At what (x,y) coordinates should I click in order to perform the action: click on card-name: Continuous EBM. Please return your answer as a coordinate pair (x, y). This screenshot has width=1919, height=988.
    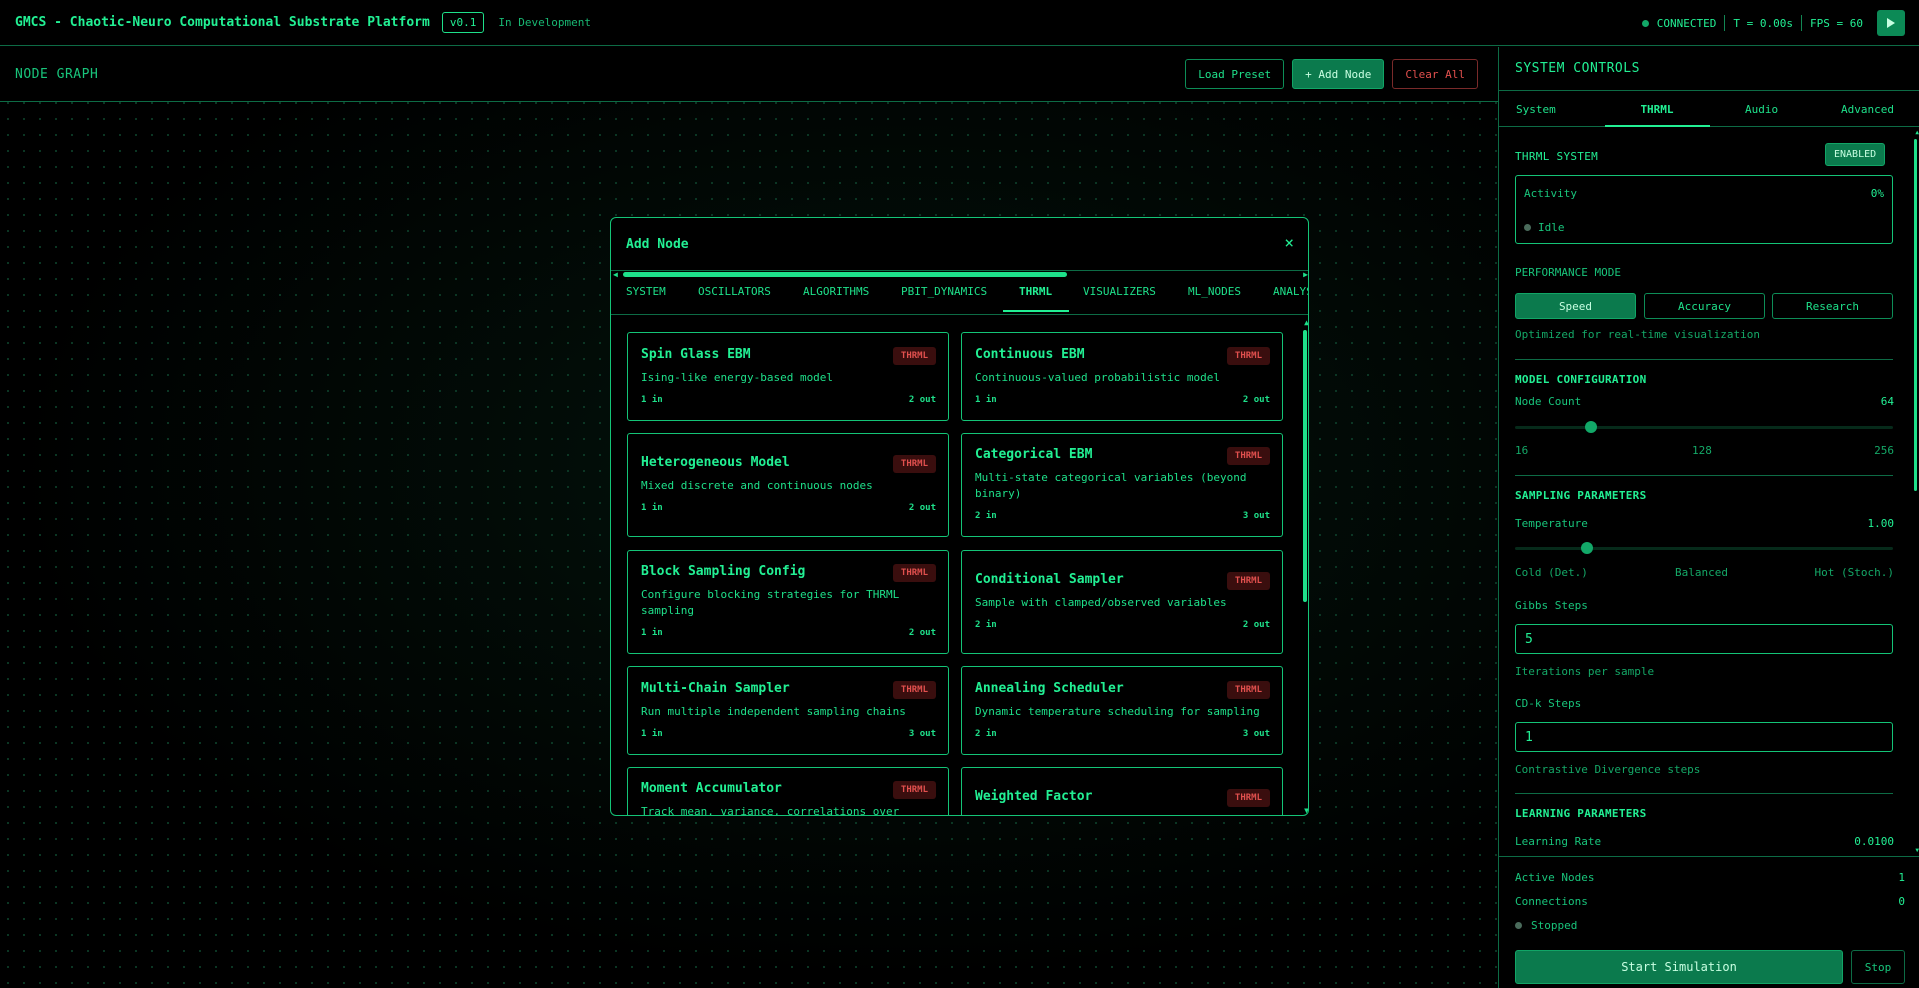
    Looking at the image, I should click on (1030, 354).